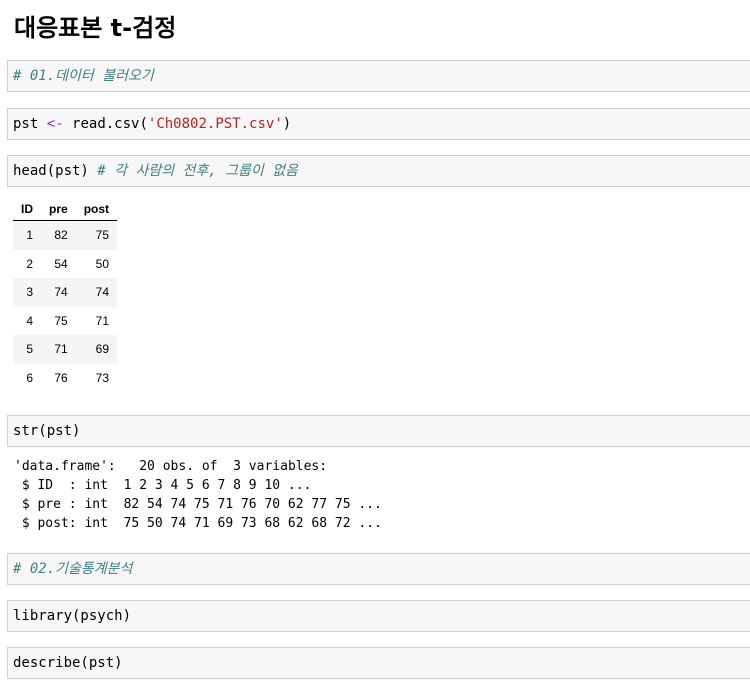  Describe the element at coordinates (378, 76) in the screenshot. I see `code-cell-load-comment: # 01.데이터 불러오기` at that location.